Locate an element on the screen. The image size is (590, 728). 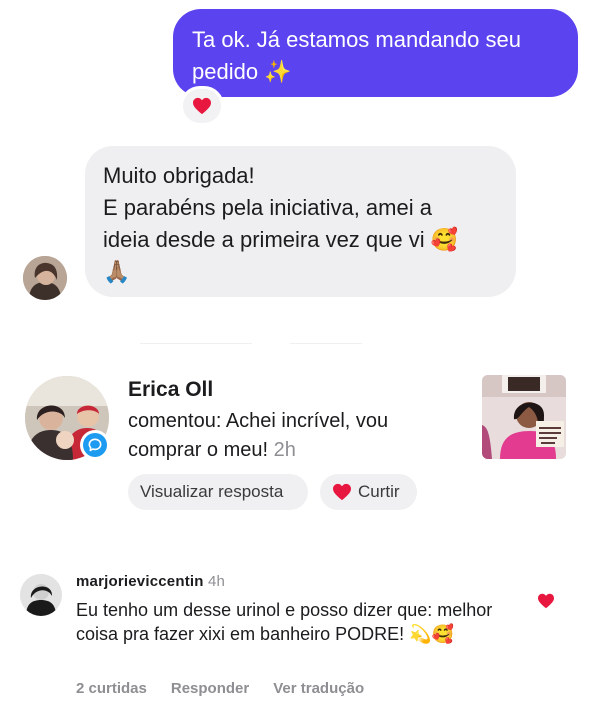
comment-bubble-icon is located at coordinates (95, 445).